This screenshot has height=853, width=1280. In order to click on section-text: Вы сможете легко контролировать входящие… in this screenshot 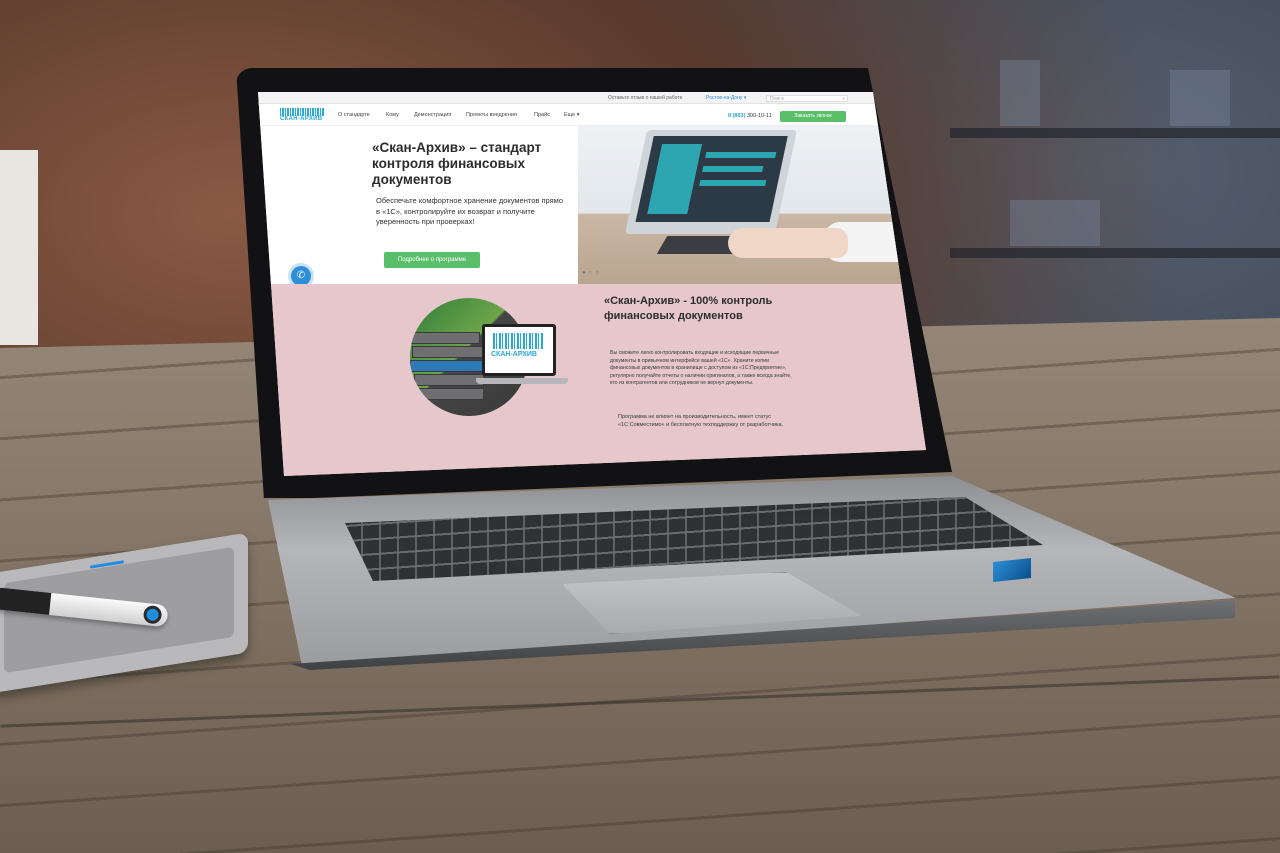, I will do `click(701, 368)`.